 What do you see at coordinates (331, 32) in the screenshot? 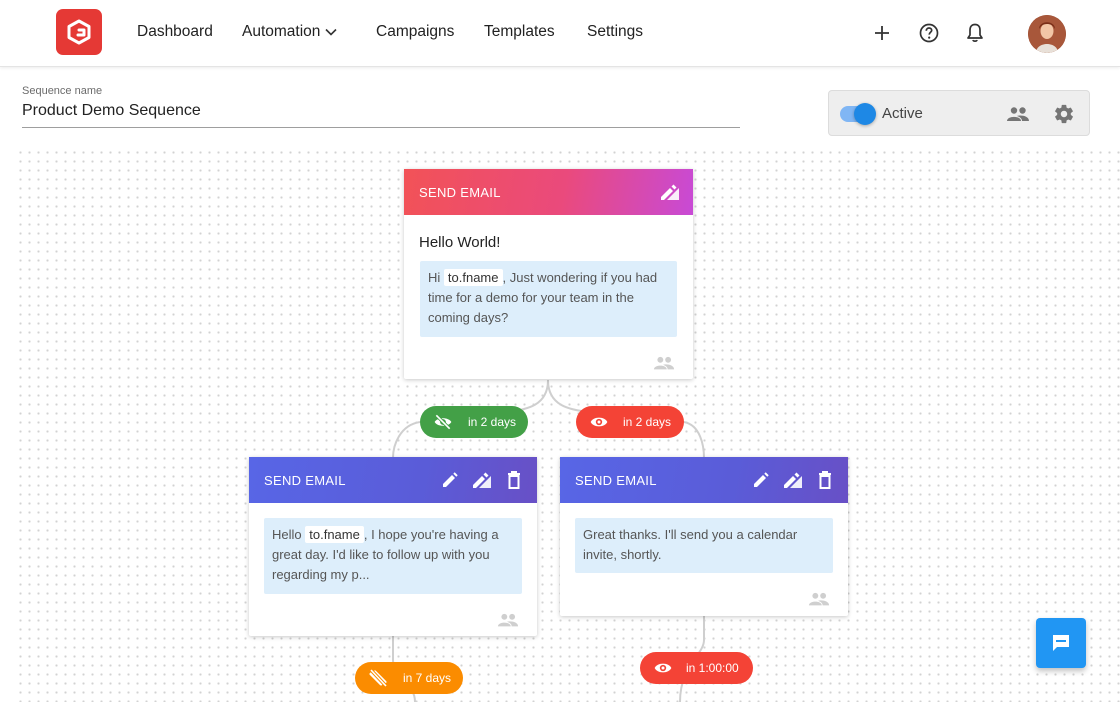
I see `chevron-down-icon` at bounding box center [331, 32].